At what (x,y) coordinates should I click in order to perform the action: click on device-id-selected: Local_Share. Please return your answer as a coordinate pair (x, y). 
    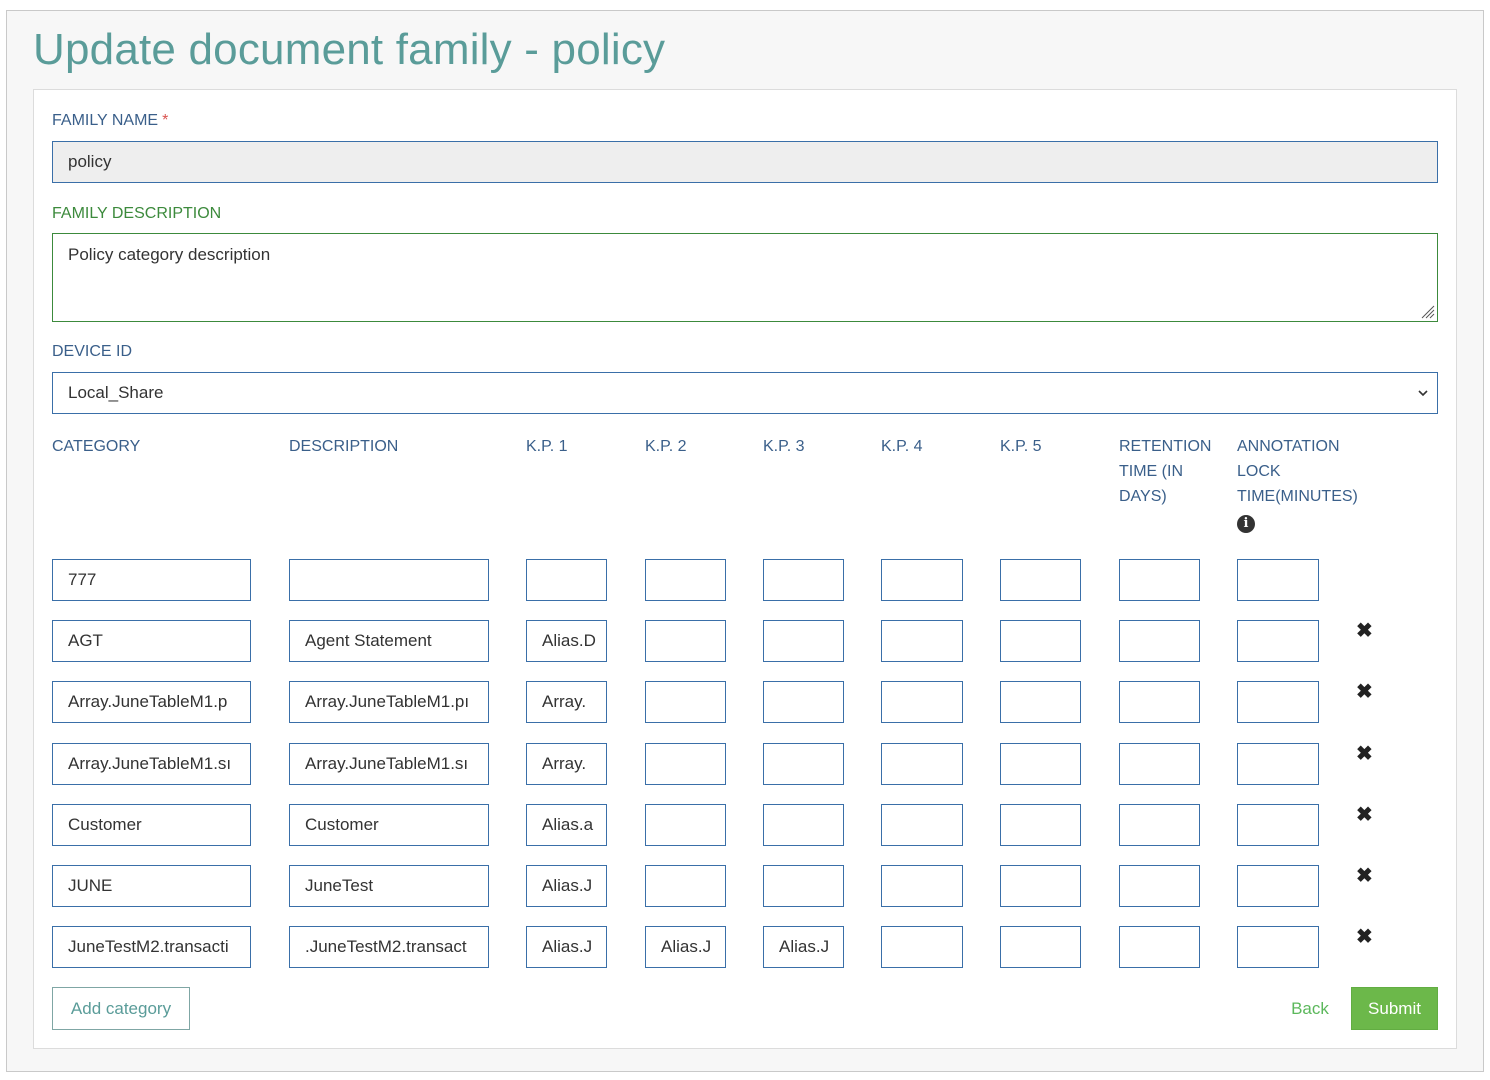
    Looking at the image, I should click on (116, 392).